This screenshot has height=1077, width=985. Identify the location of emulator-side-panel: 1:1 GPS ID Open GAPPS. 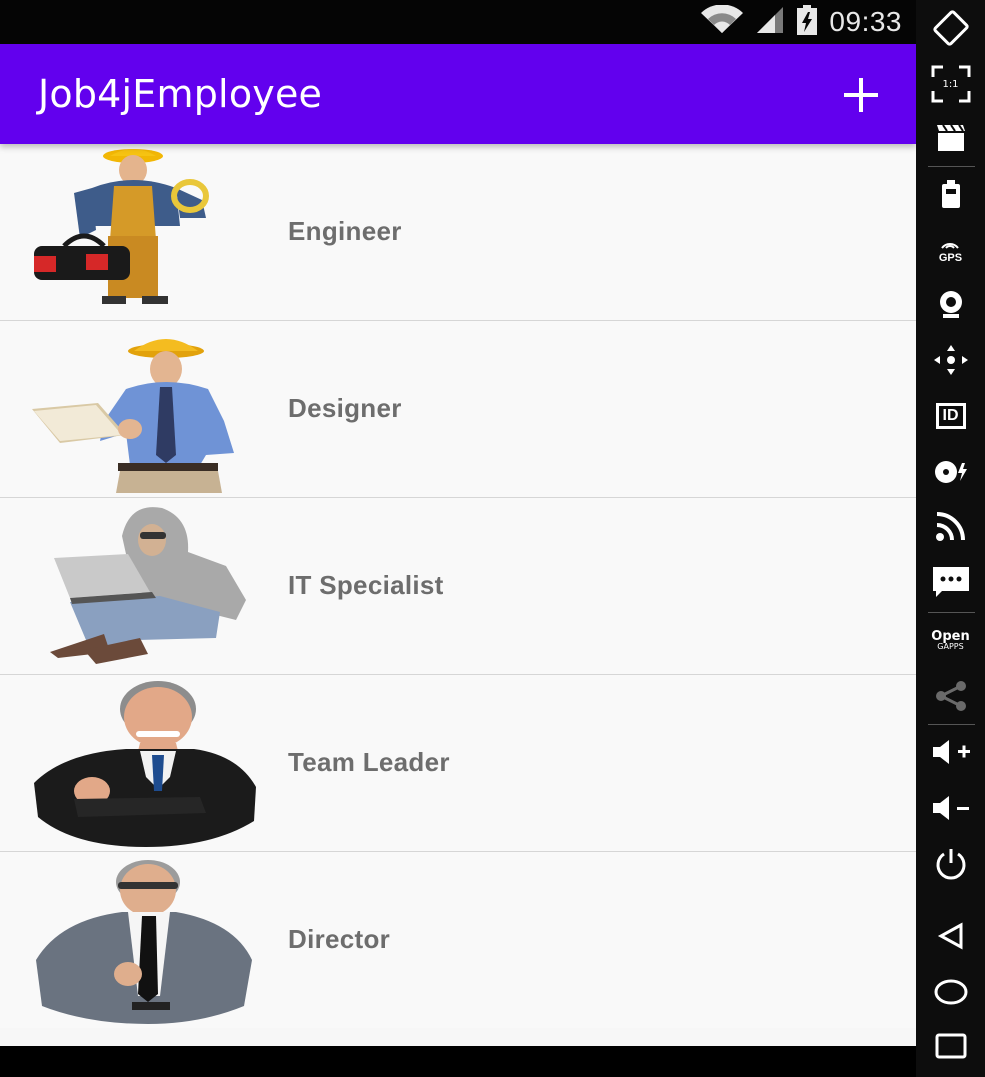
(950, 538).